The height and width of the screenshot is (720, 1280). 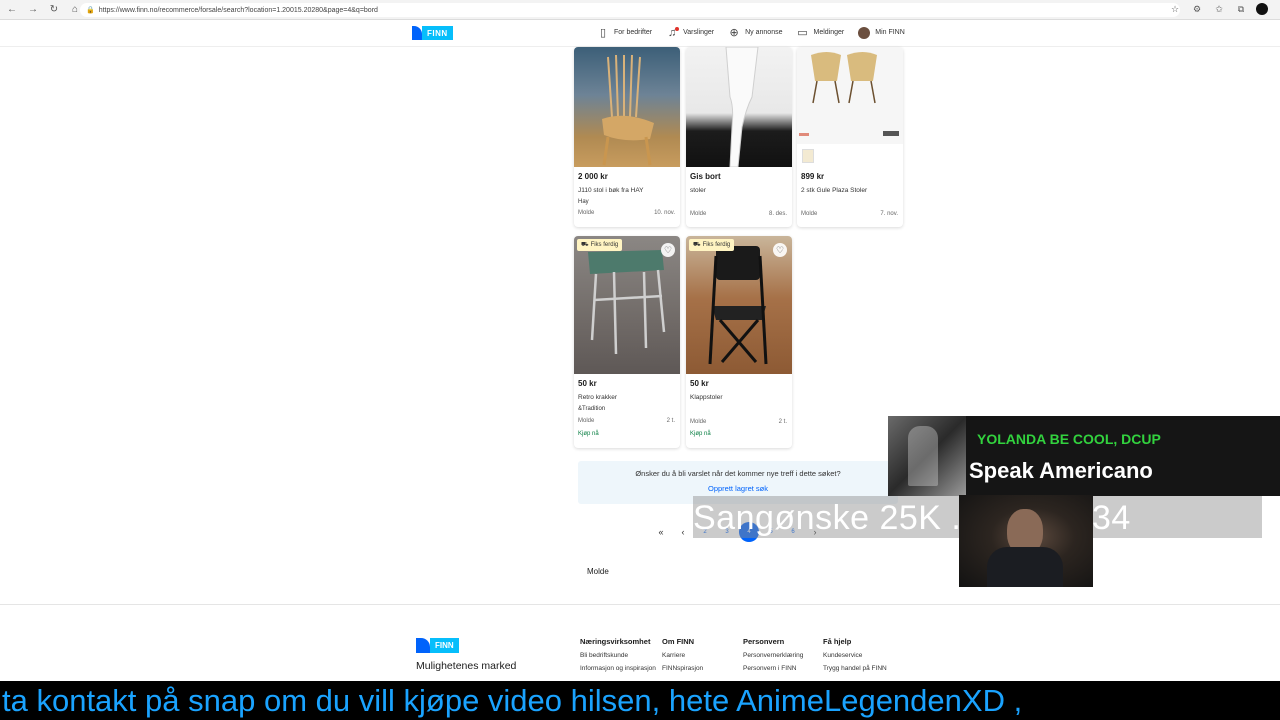 What do you see at coordinates (1175, 9) in the screenshot?
I see `star-icon: ☆` at bounding box center [1175, 9].